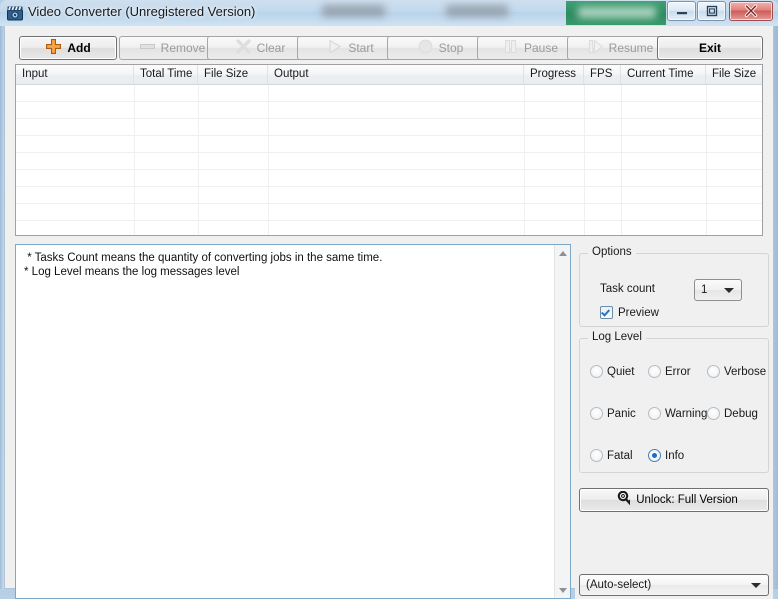 This screenshot has height=599, width=778. What do you see at coordinates (79, 48) in the screenshot?
I see `add-button-label: Add` at bounding box center [79, 48].